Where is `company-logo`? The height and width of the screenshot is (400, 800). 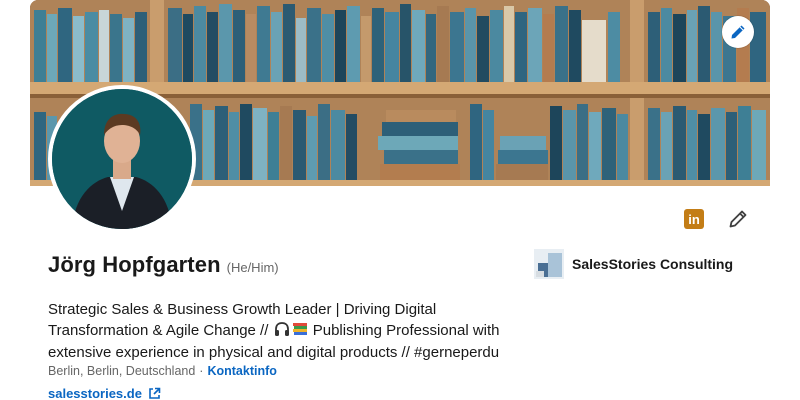
company-logo is located at coordinates (549, 264).